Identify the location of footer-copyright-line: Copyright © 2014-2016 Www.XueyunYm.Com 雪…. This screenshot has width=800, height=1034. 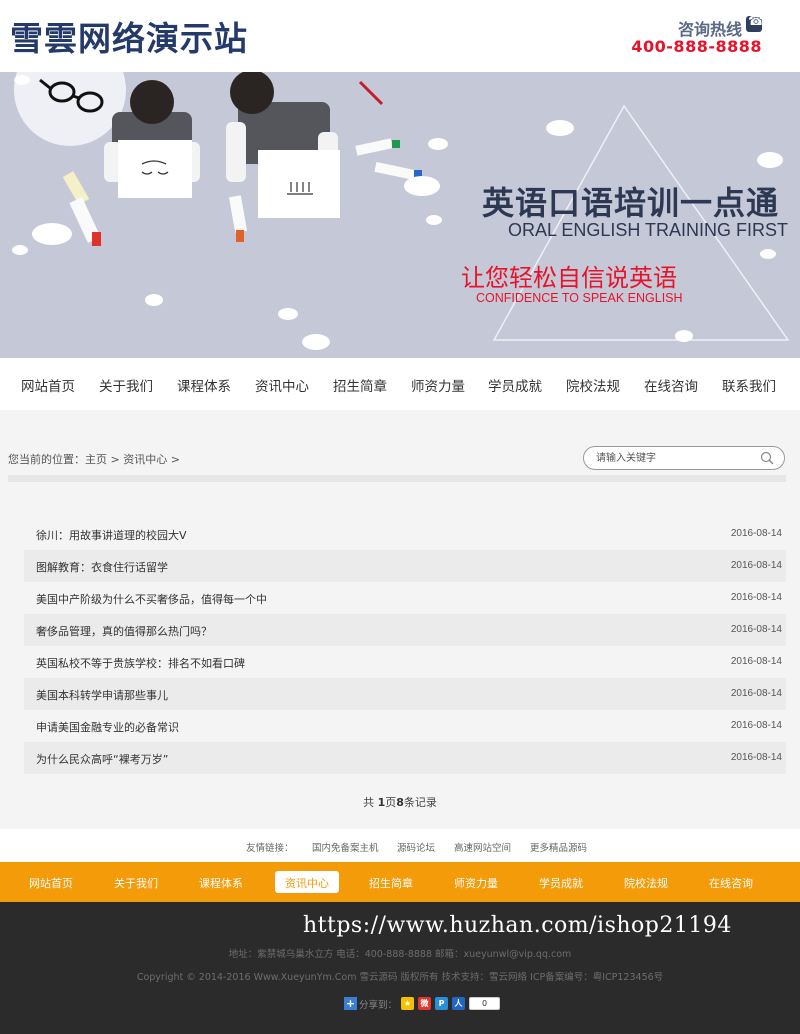
(400, 977).